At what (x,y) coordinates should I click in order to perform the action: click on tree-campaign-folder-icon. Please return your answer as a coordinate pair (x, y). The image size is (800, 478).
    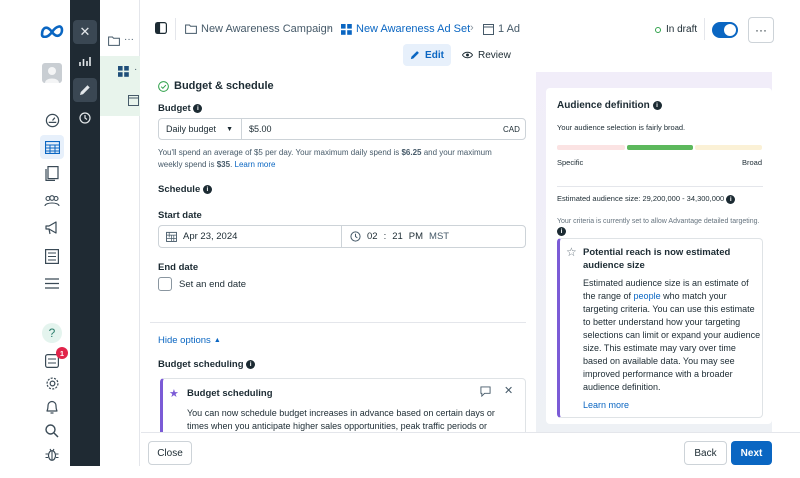
    Looking at the image, I should click on (114, 42).